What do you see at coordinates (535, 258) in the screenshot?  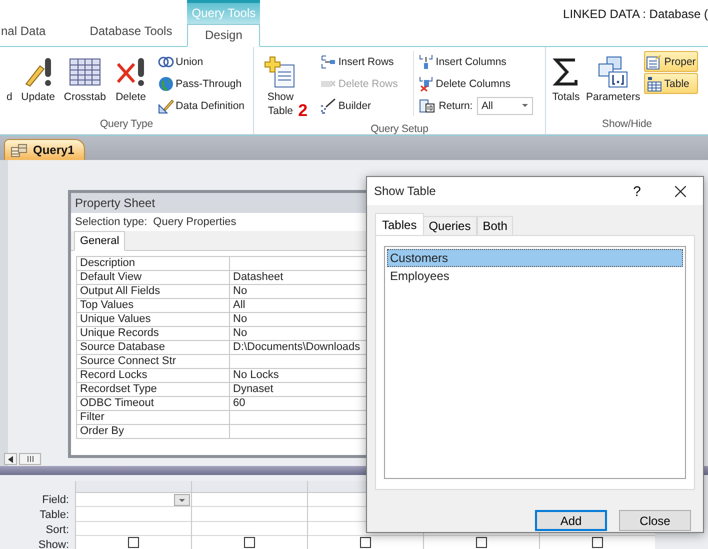 I see `table-list-item: Customers` at bounding box center [535, 258].